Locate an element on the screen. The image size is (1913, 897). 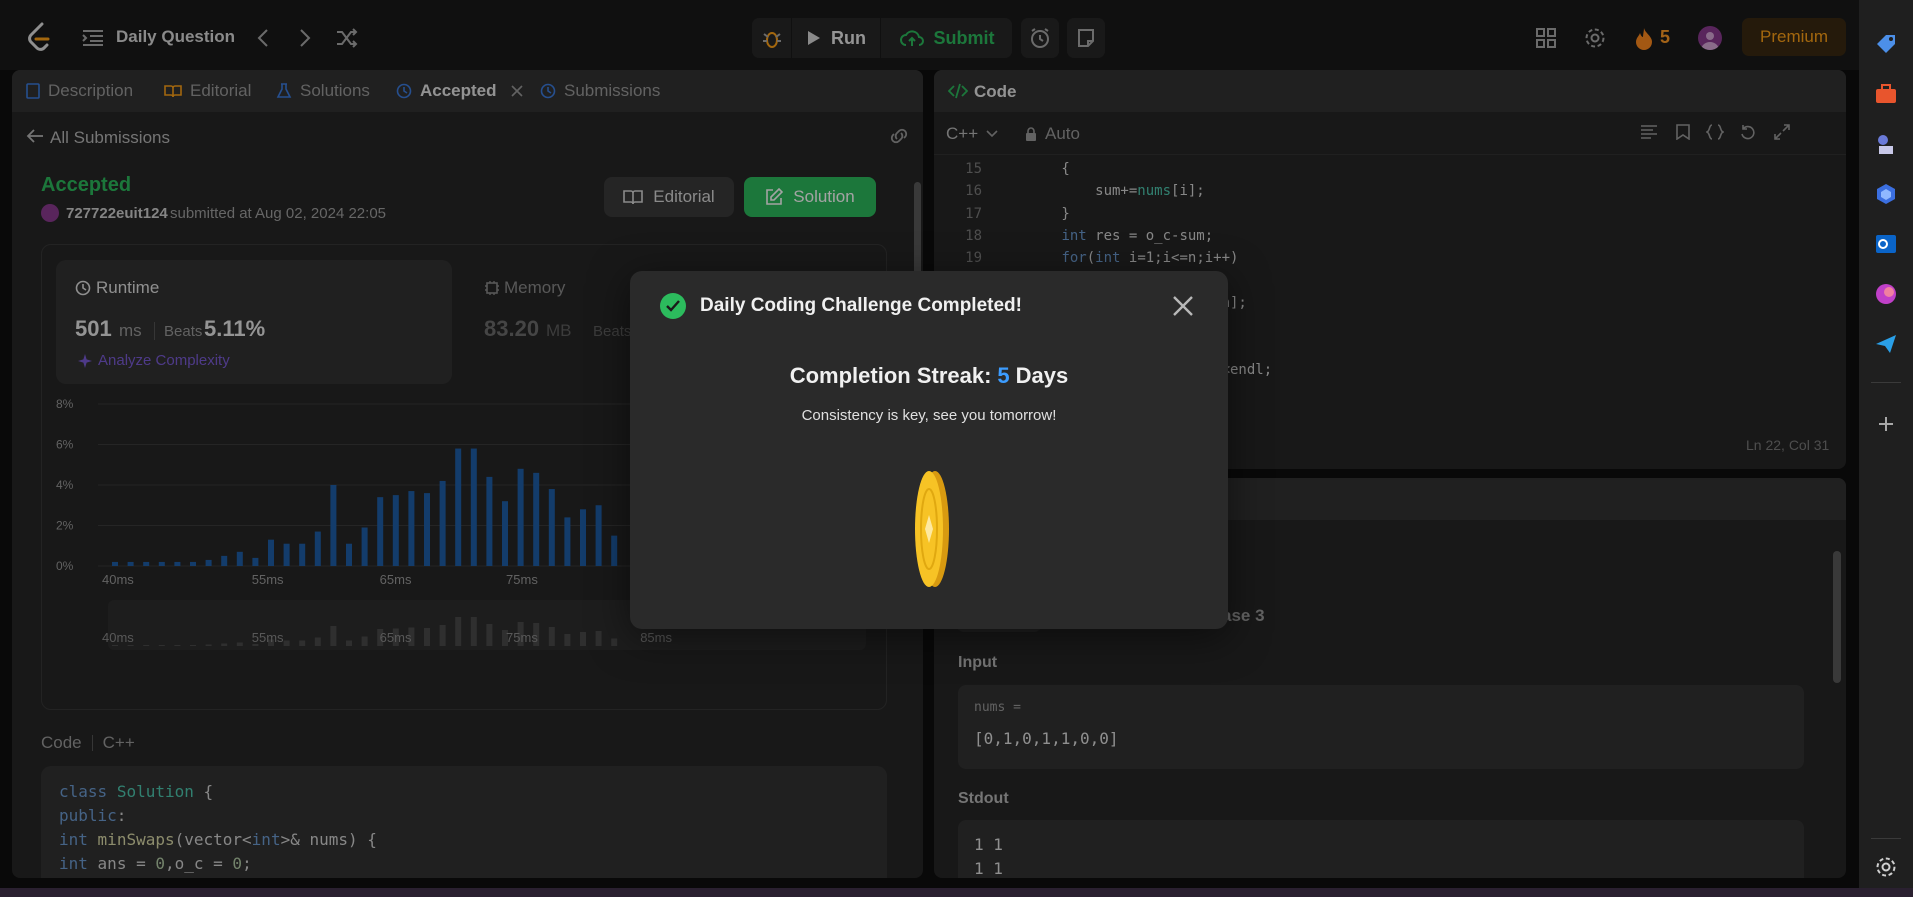
completion-streak: Completion Streak: 5 Days is located at coordinates (929, 376).